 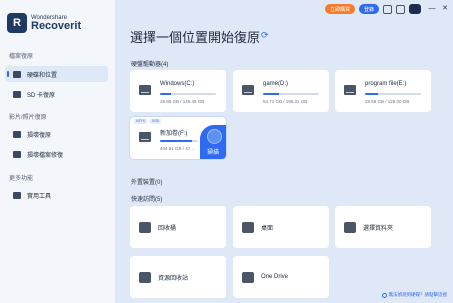 I want to click on drive-card-c: Windows(C:) 28.86 GB / 146.48 GB, so click(x=178, y=91).